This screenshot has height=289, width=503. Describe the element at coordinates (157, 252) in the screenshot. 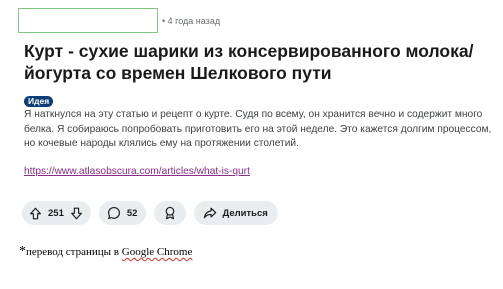

I see `footnote-brand: Google Chrome` at that location.